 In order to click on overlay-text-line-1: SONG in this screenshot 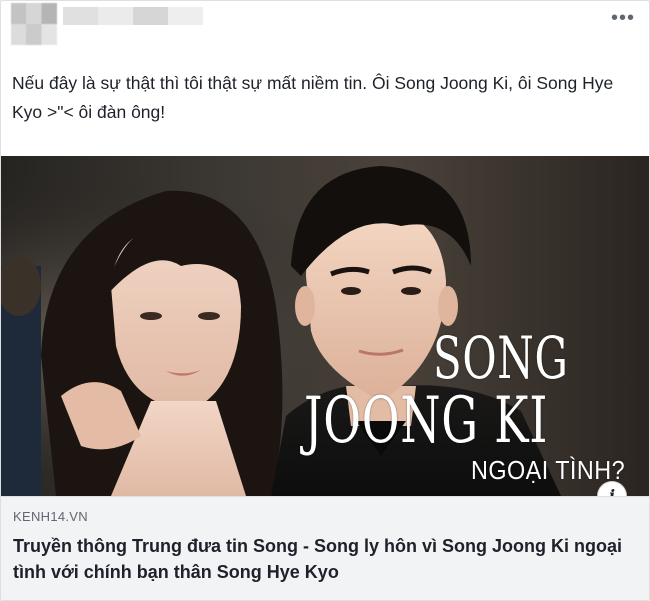, I will do `click(501, 358)`.